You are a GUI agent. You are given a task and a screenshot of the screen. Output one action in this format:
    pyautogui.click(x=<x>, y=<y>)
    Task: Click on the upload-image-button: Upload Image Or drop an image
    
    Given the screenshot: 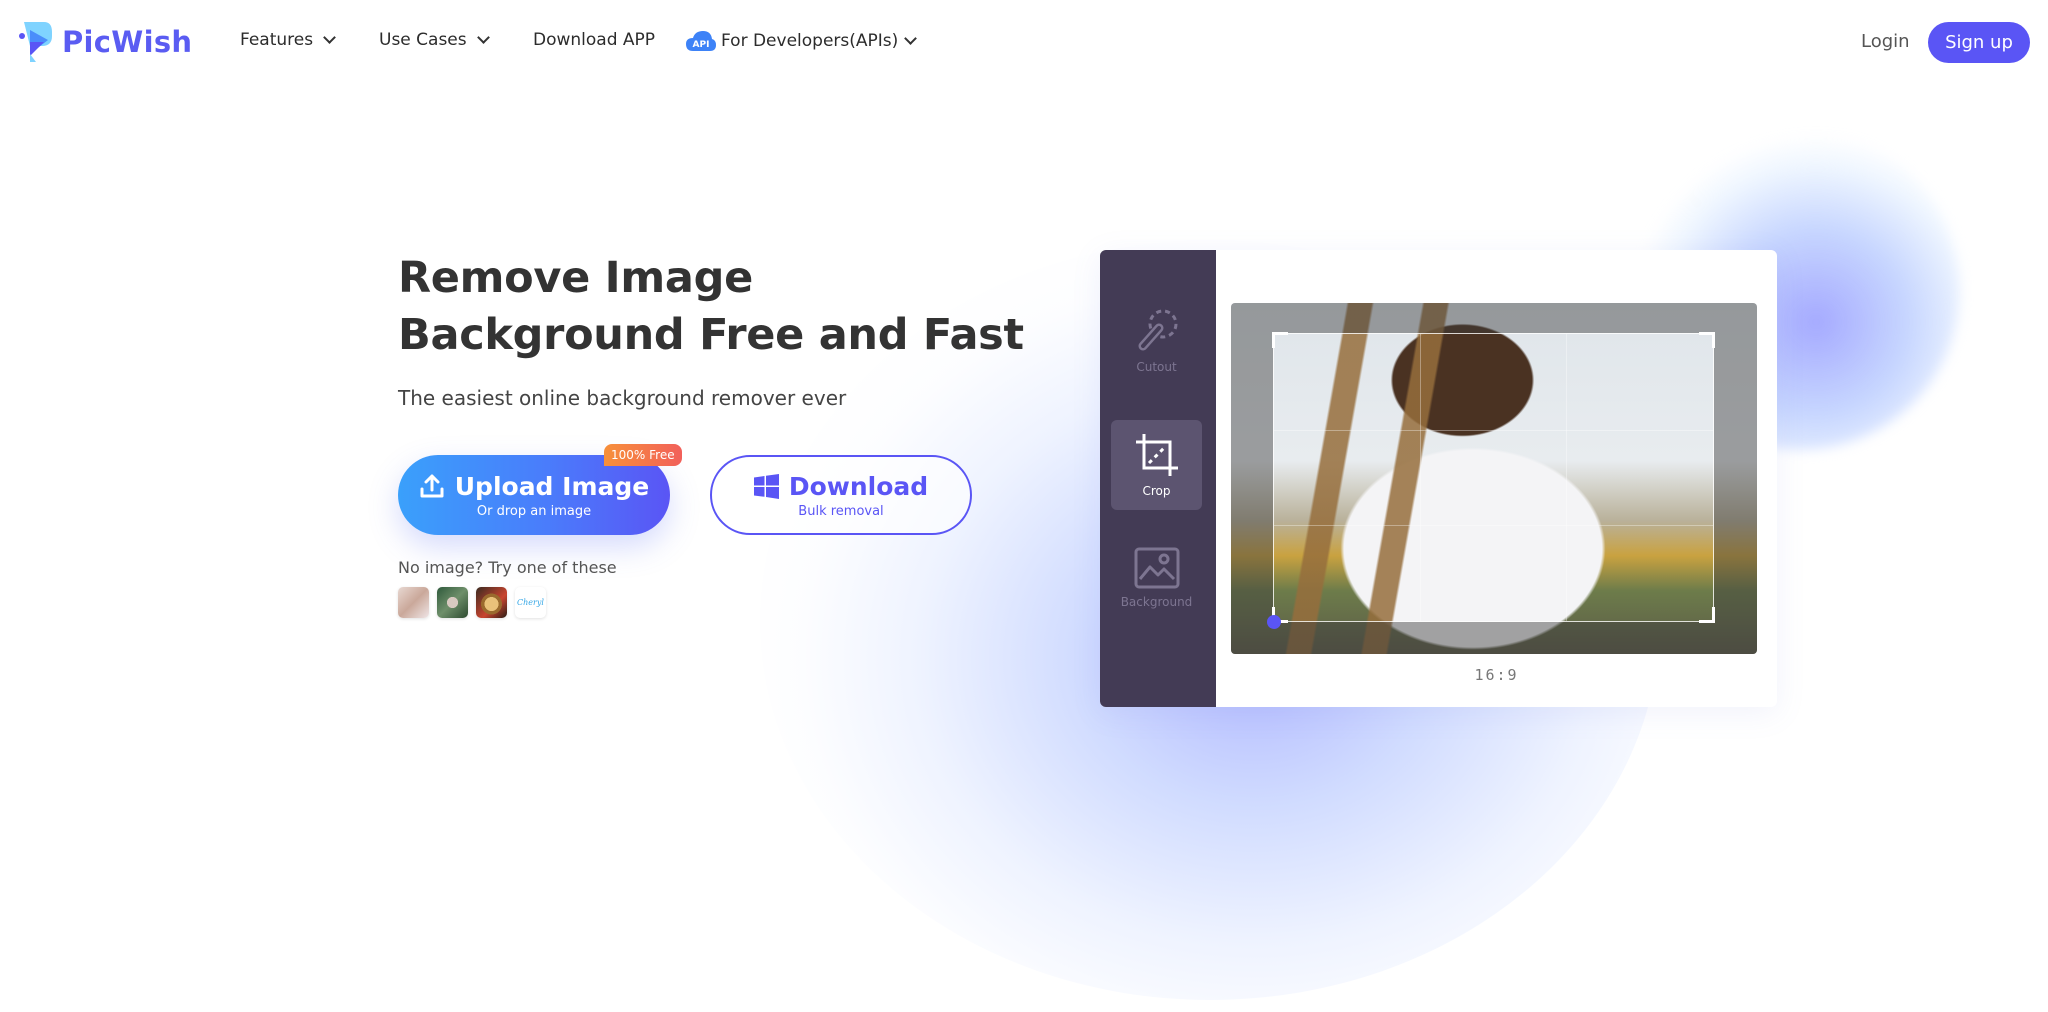 What is the action you would take?
    pyautogui.click(x=534, y=495)
    